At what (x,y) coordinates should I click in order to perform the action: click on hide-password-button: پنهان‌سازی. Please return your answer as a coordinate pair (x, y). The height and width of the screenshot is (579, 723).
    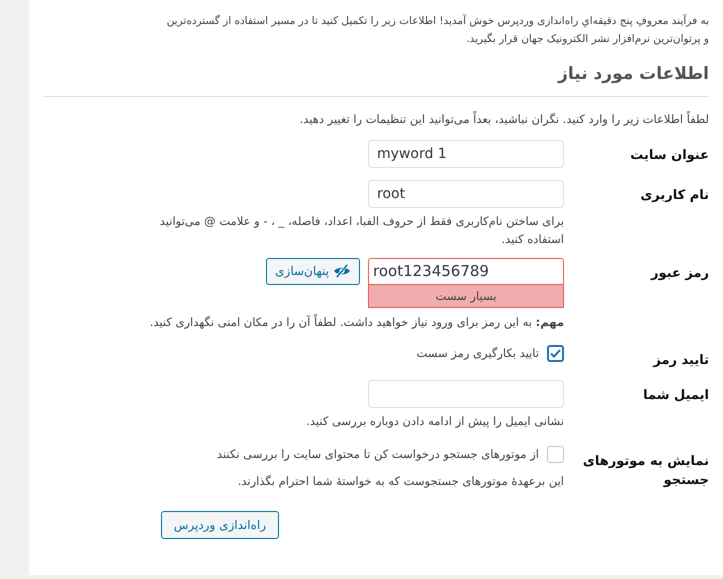
    Looking at the image, I should click on (313, 271).